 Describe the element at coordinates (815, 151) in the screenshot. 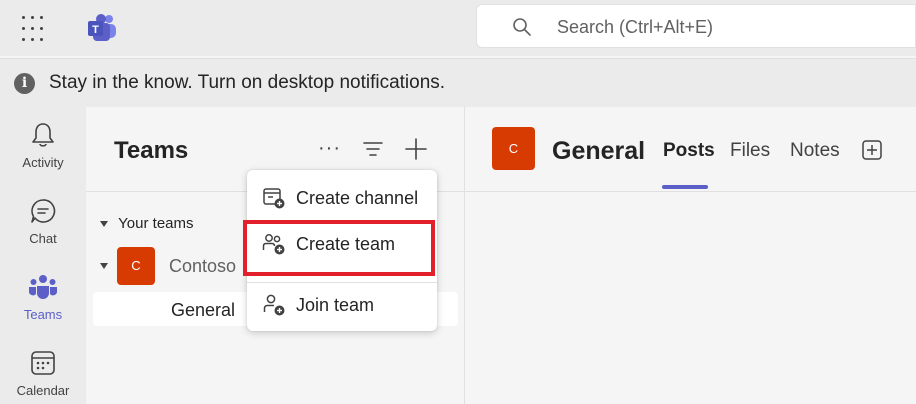

I see `tab-notes: Notes` at that location.